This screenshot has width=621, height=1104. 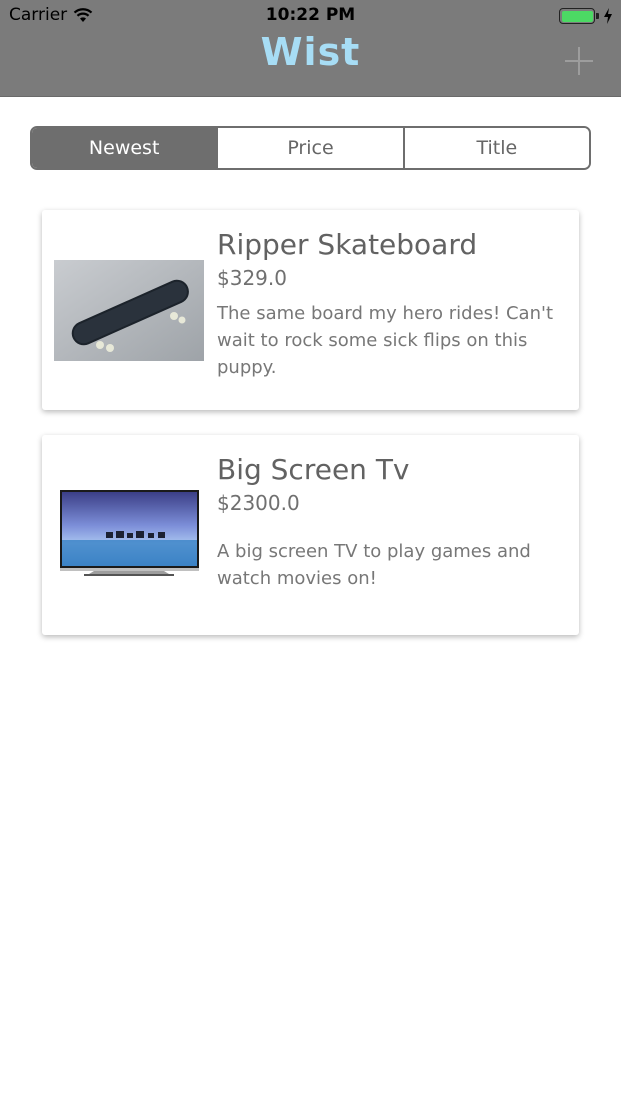 I want to click on status-bar: Carrier 10:22 PM, so click(x=310, y=16).